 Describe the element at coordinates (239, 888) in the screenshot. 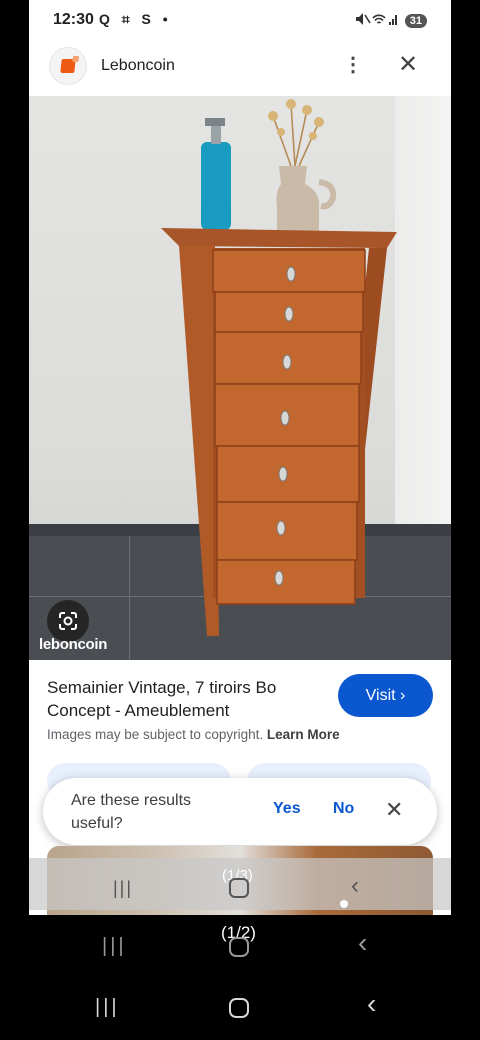

I see `inner-home-icon` at that location.